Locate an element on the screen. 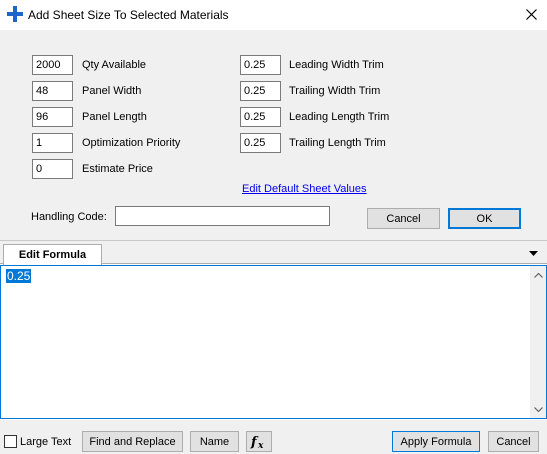 The height and width of the screenshot is (454, 547). tab-edit-formula: Edit Formula is located at coordinates (52, 254).